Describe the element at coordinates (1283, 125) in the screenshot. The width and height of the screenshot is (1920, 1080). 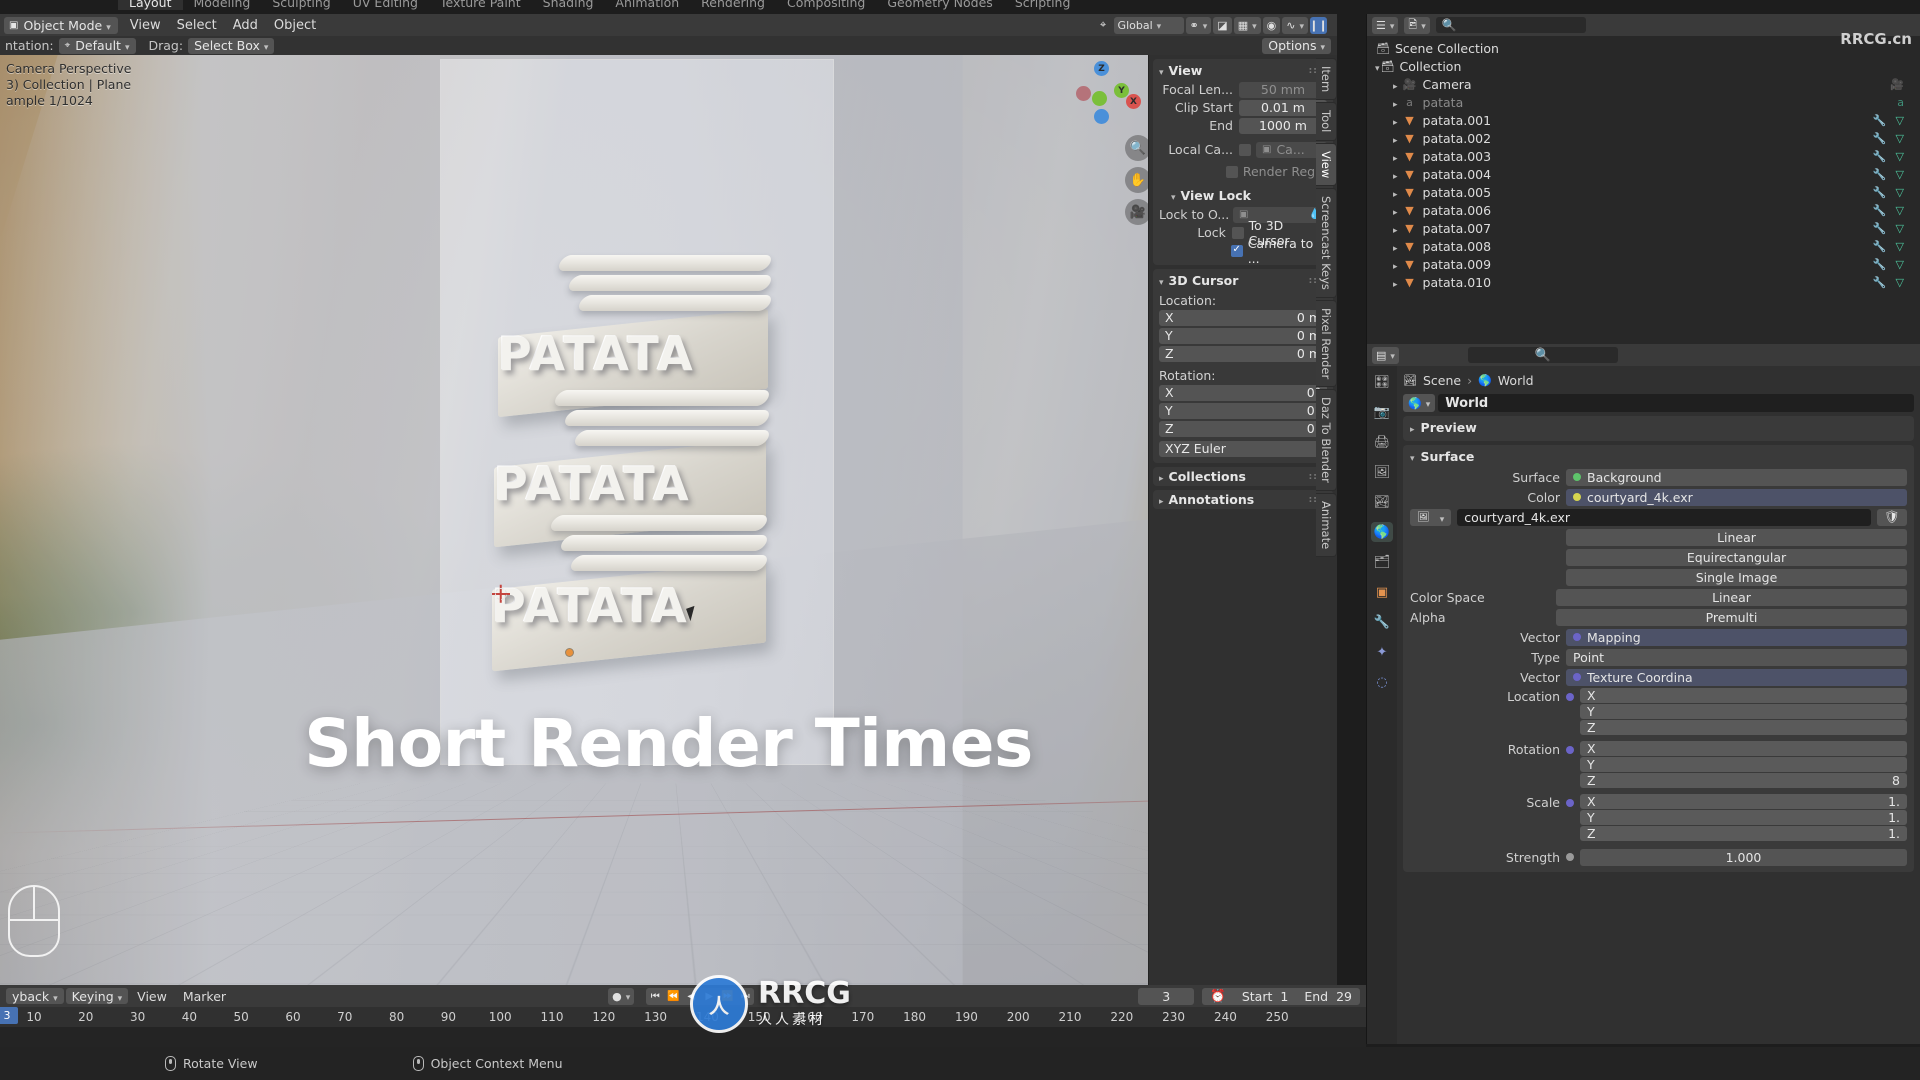
I see `clip-end-field: 1000 m` at that location.